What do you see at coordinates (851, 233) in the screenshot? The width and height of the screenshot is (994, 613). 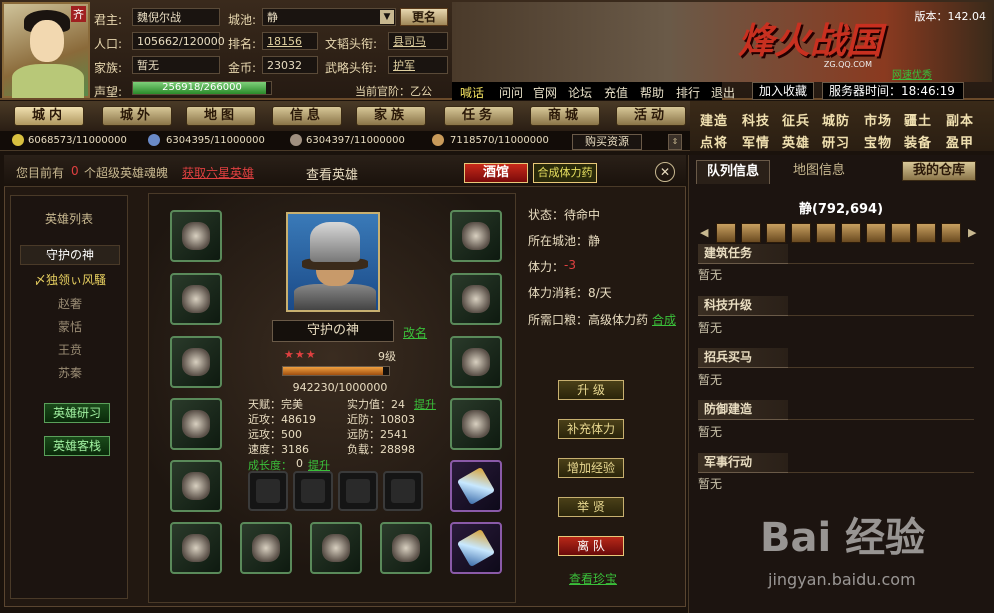 I see `helmet-icon` at bounding box center [851, 233].